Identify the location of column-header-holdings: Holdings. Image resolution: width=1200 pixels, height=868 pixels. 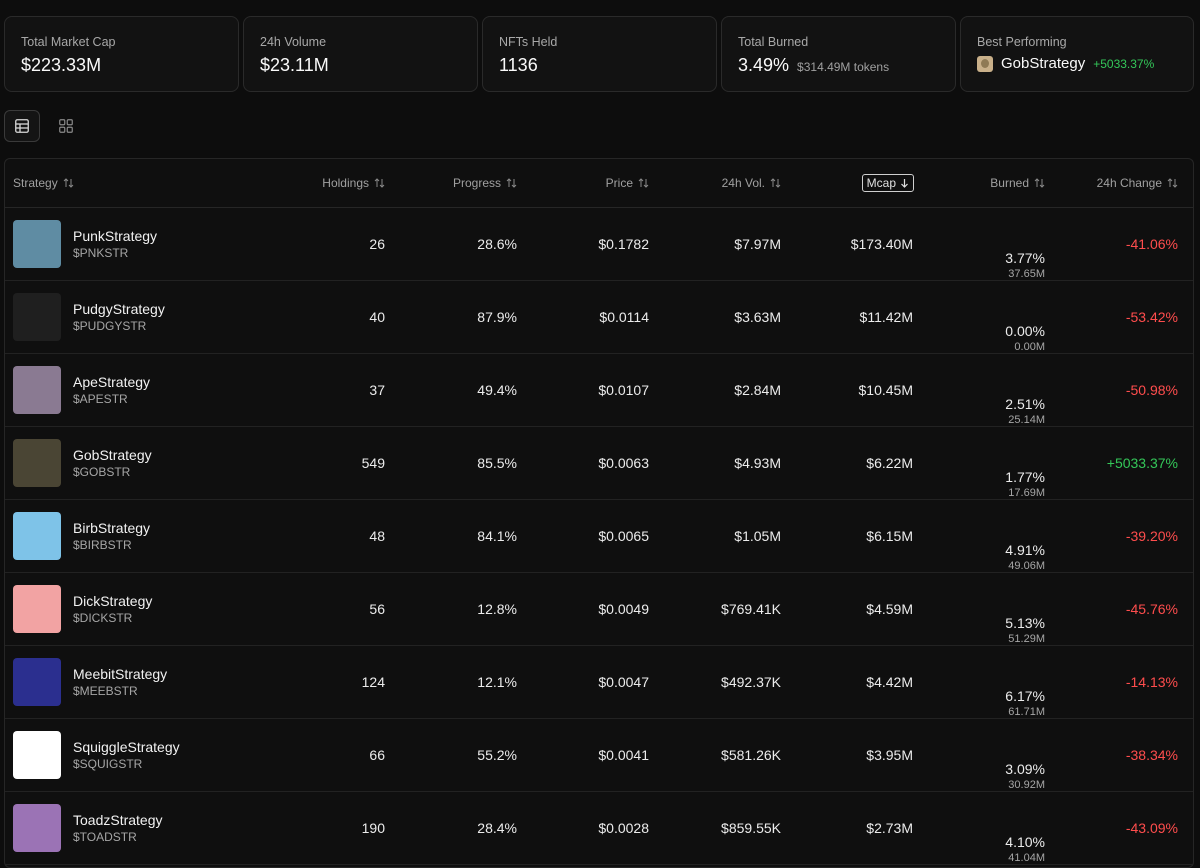
(320, 183).